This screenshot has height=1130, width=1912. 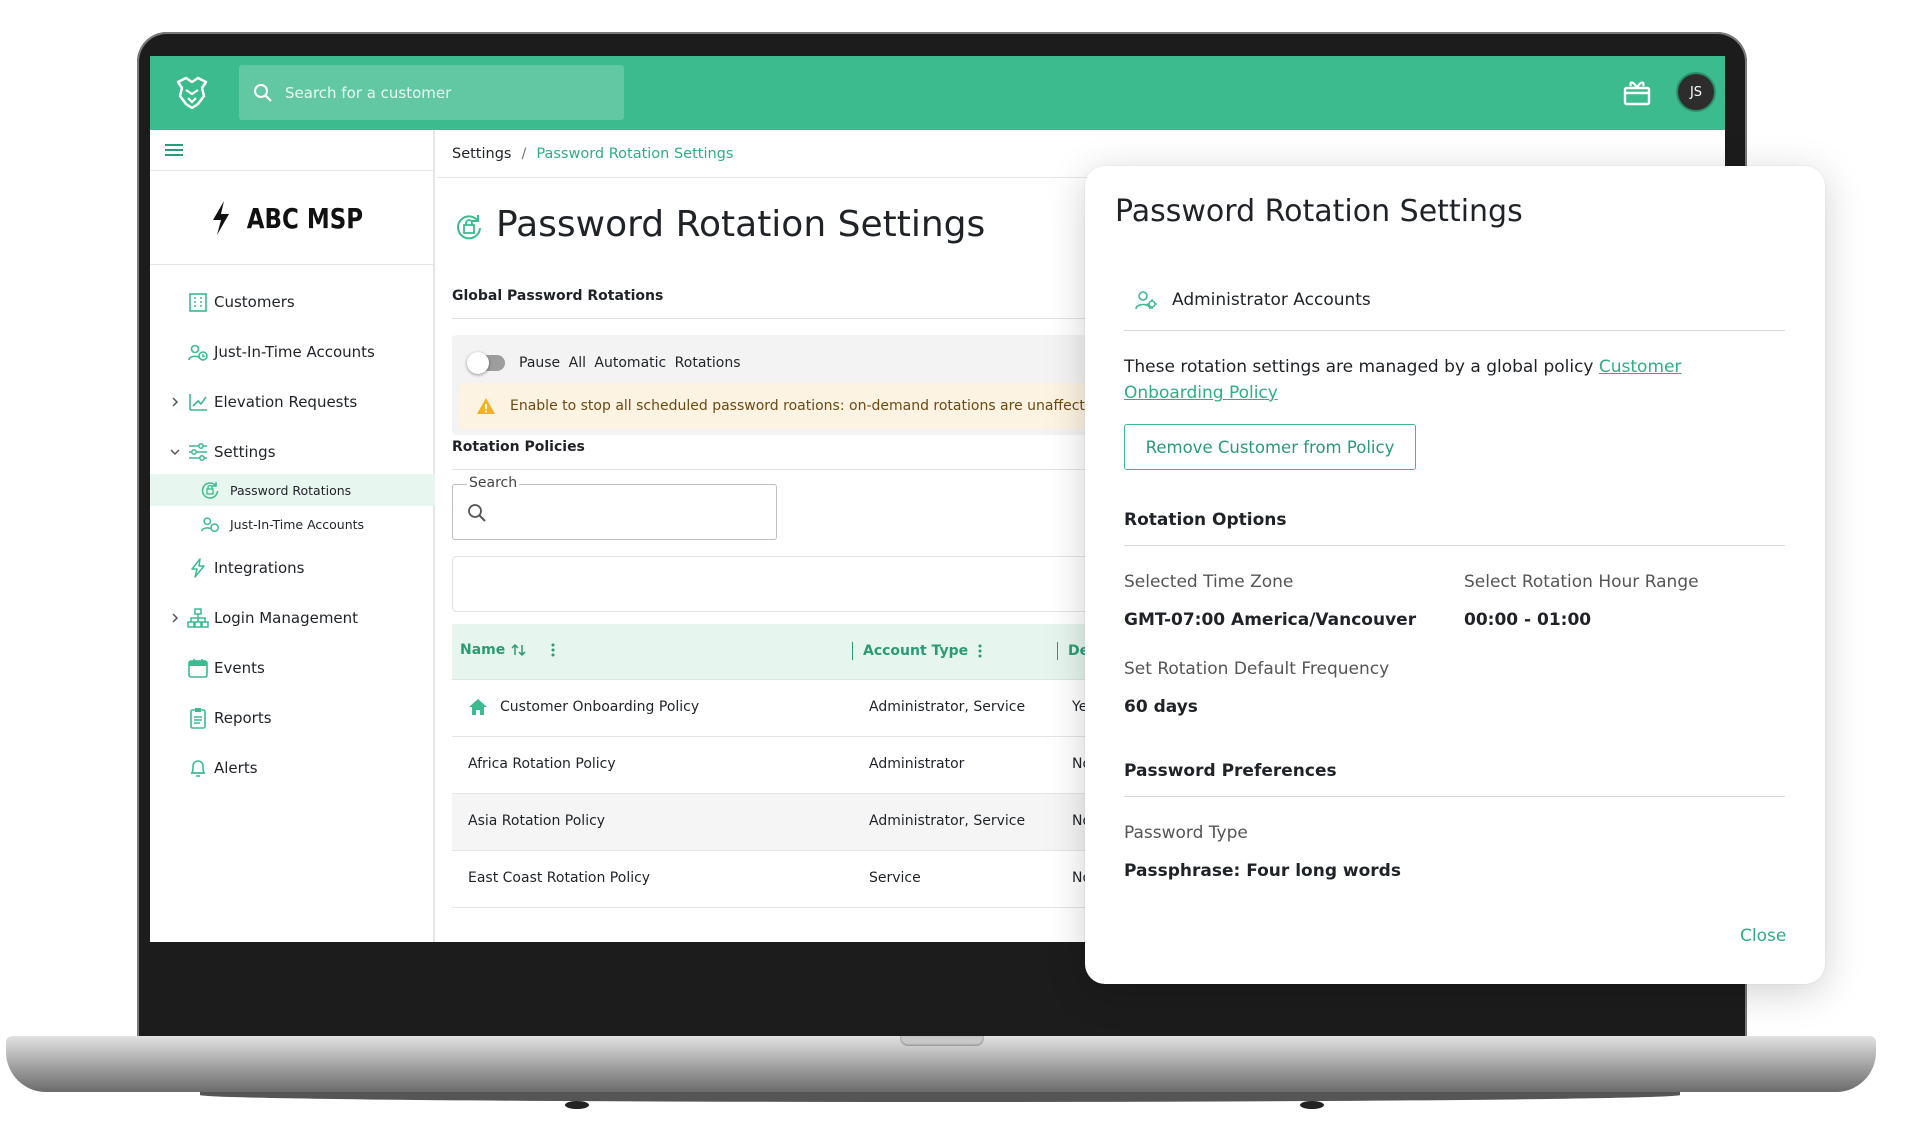 What do you see at coordinates (1271, 300) in the screenshot?
I see `account-group-label: Administrator Accounts` at bounding box center [1271, 300].